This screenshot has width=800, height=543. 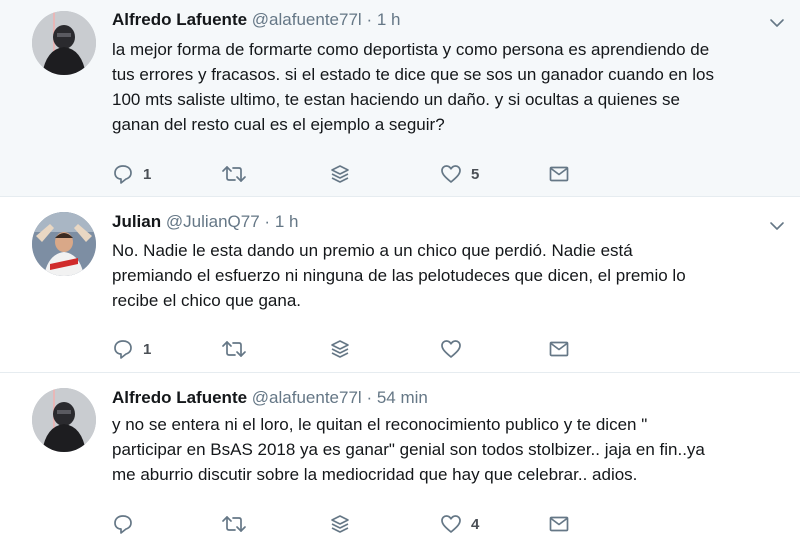 What do you see at coordinates (136, 221) in the screenshot?
I see `display-name: Julian` at bounding box center [136, 221].